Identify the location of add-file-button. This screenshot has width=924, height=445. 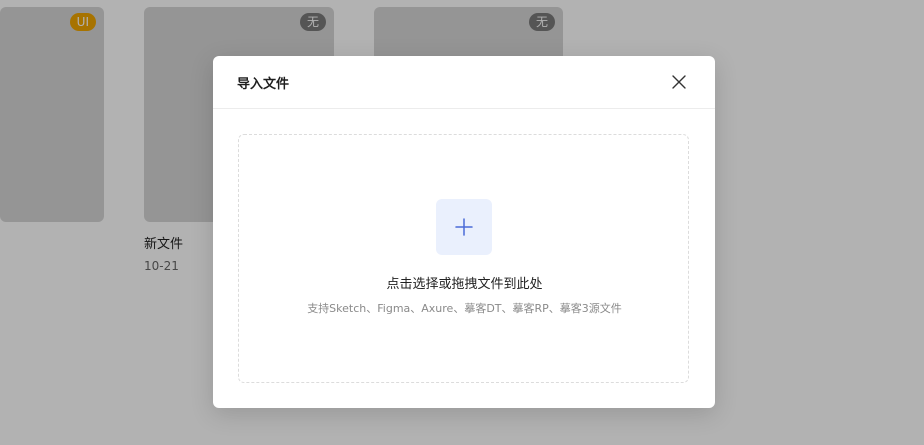
(464, 227).